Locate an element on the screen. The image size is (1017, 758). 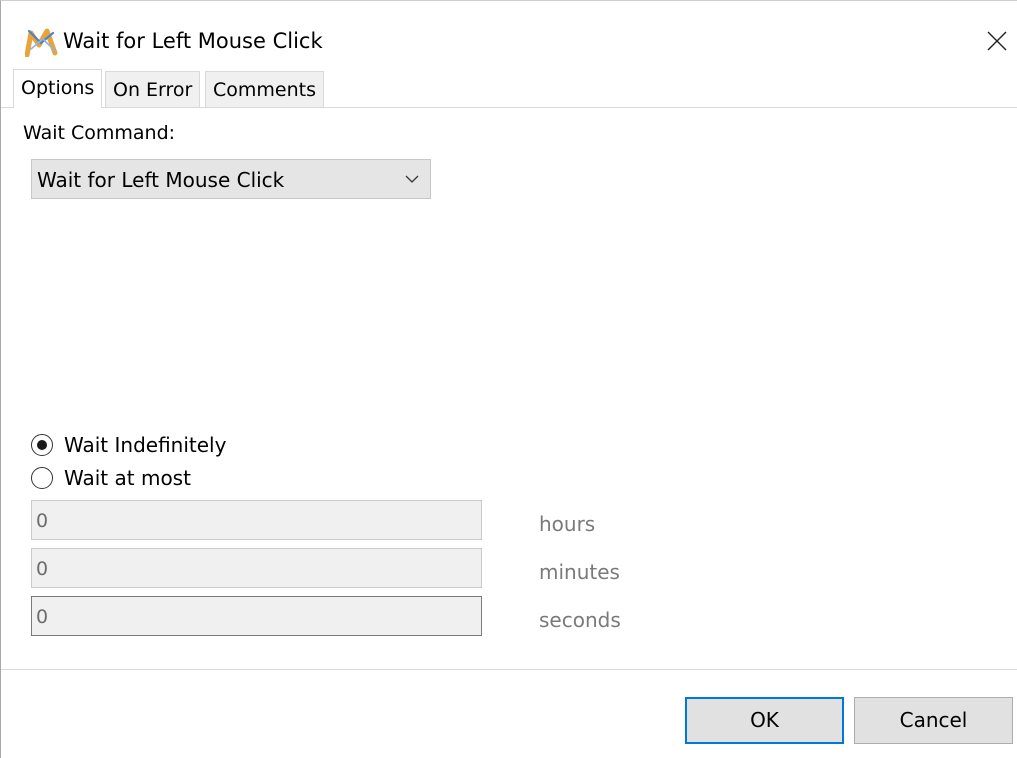
radio-selected-dot is located at coordinates (41, 444).